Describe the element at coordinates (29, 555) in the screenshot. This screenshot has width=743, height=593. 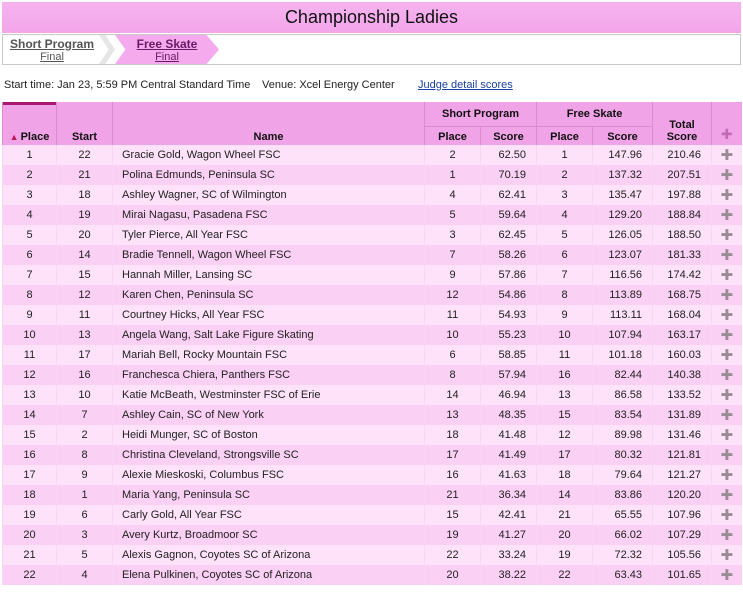
I see `cell-place: 21` at that location.